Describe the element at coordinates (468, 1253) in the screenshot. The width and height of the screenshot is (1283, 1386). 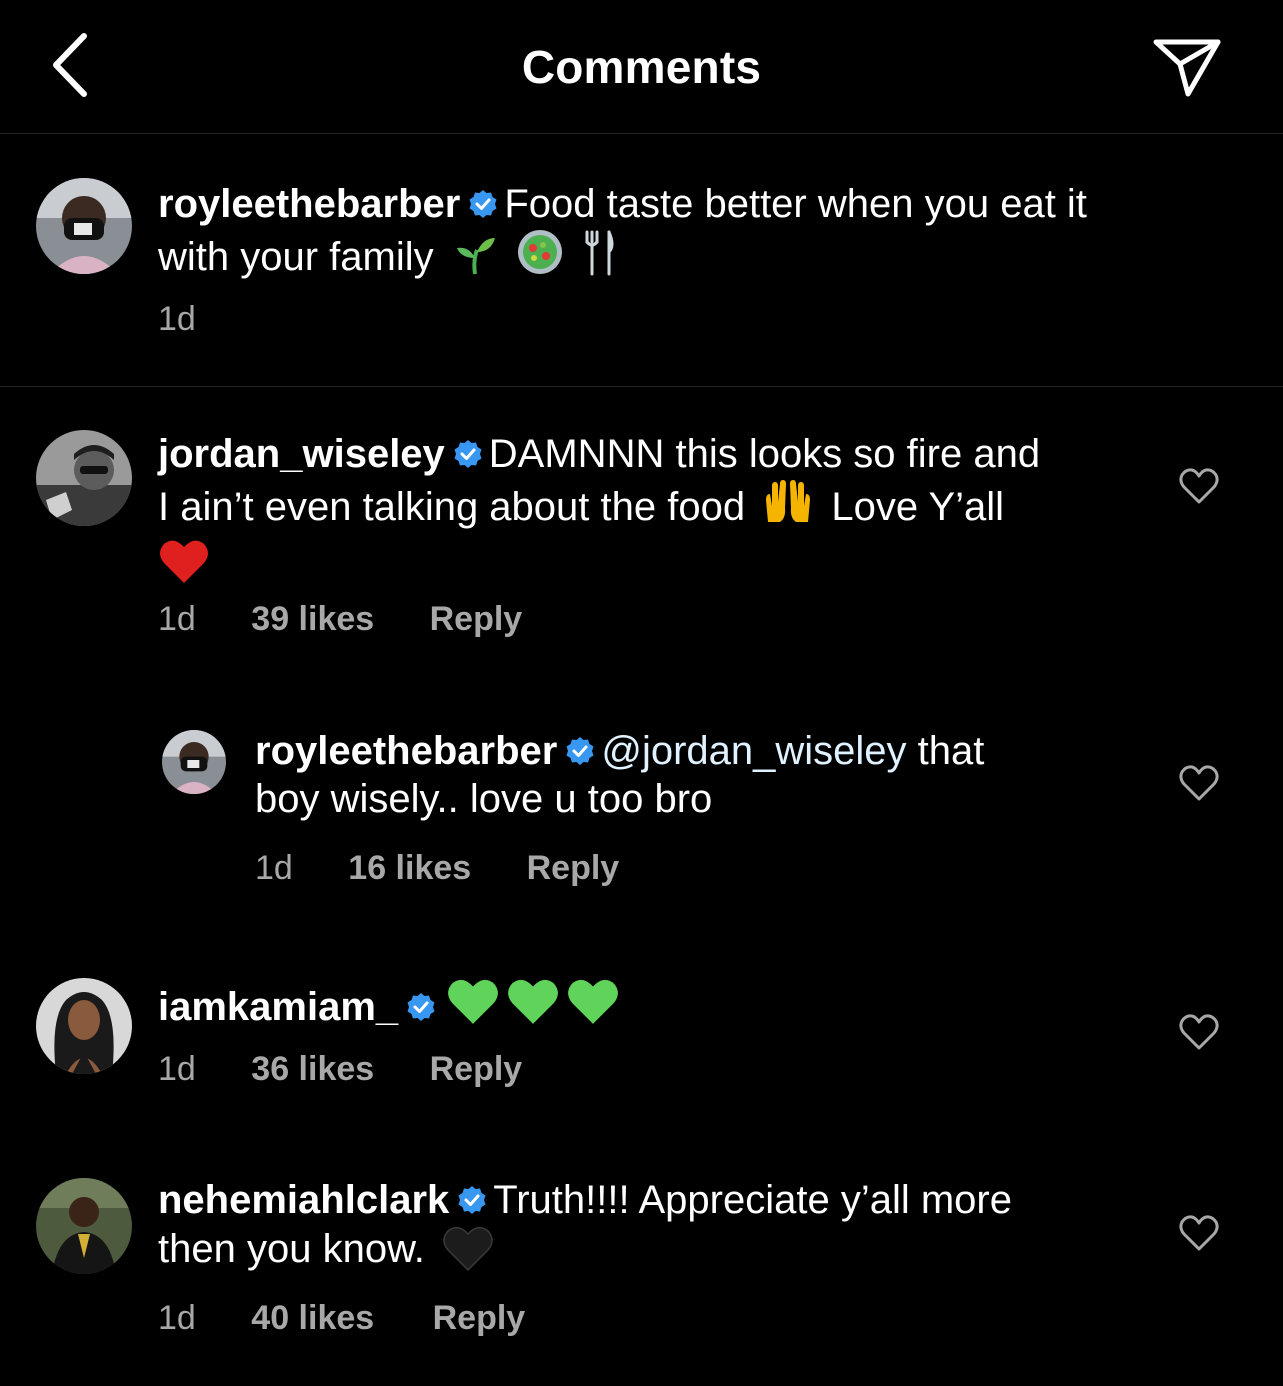
I see `black-heart-icon` at that location.